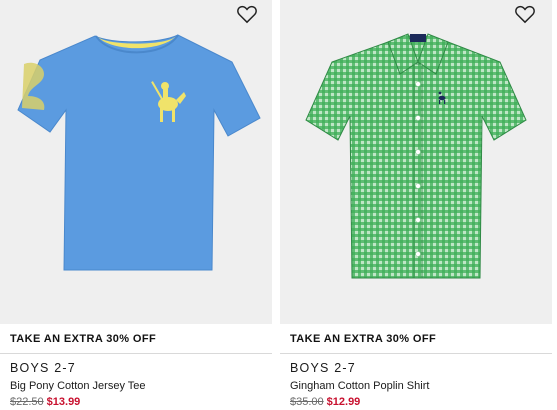 This screenshot has height=410, width=557. Describe the element at coordinates (45, 402) in the screenshot. I see `price-group: $22.50 $13.99` at that location.